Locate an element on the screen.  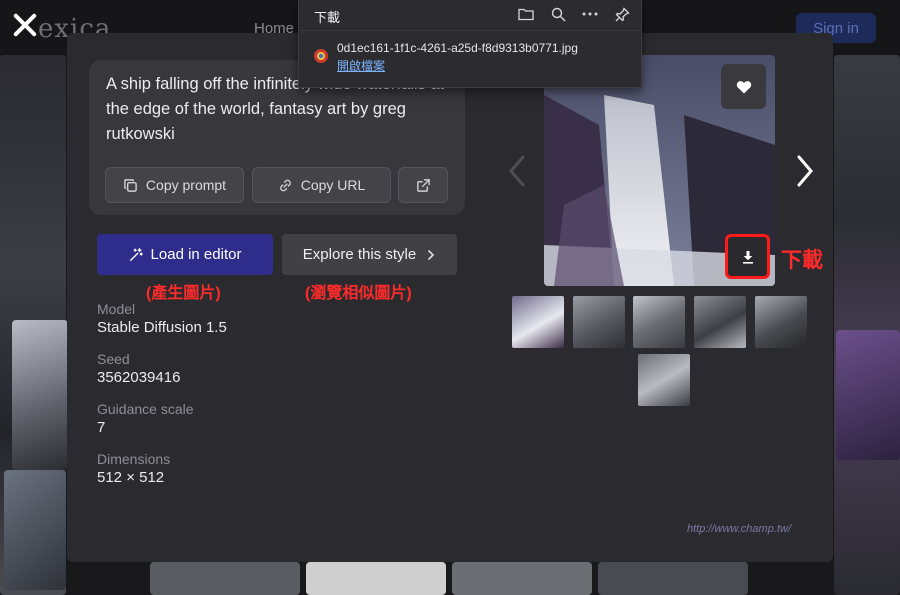
download-panel-toolbar is located at coordinates (574, 14).